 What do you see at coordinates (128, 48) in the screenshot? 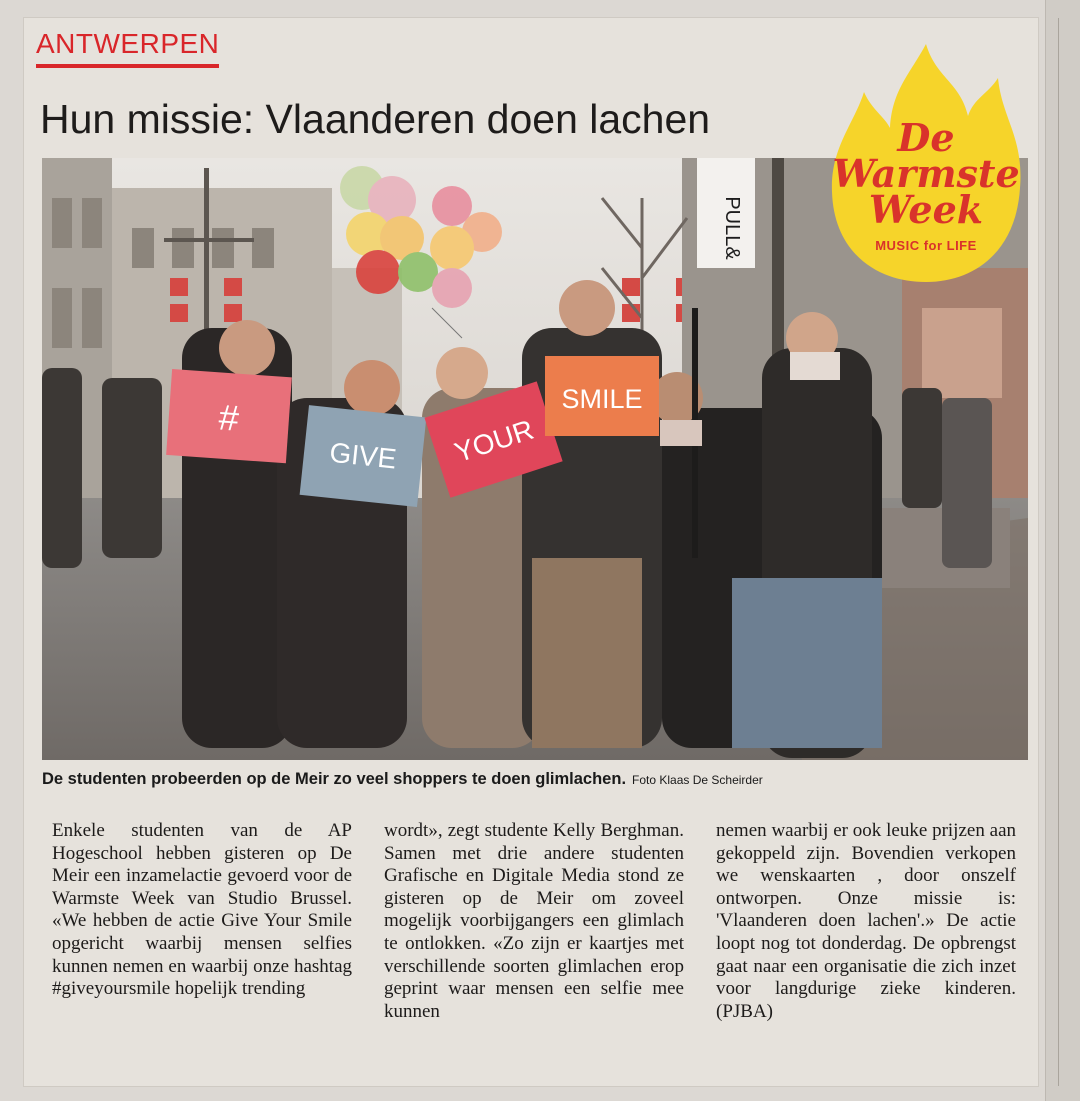
I see `section-label: ANTWERPEN` at bounding box center [128, 48].